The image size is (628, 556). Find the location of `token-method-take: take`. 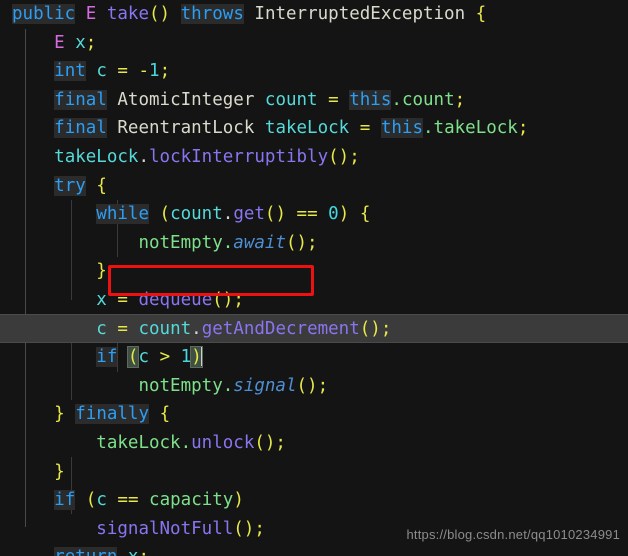

token-method-take: take is located at coordinates (128, 14).